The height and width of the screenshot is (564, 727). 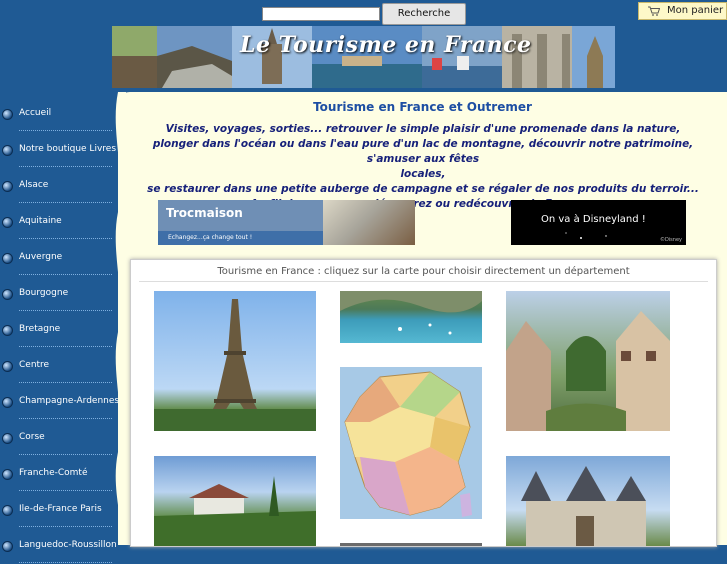 I want to click on sidebar-item-label: Accueil, so click(x=35, y=113).